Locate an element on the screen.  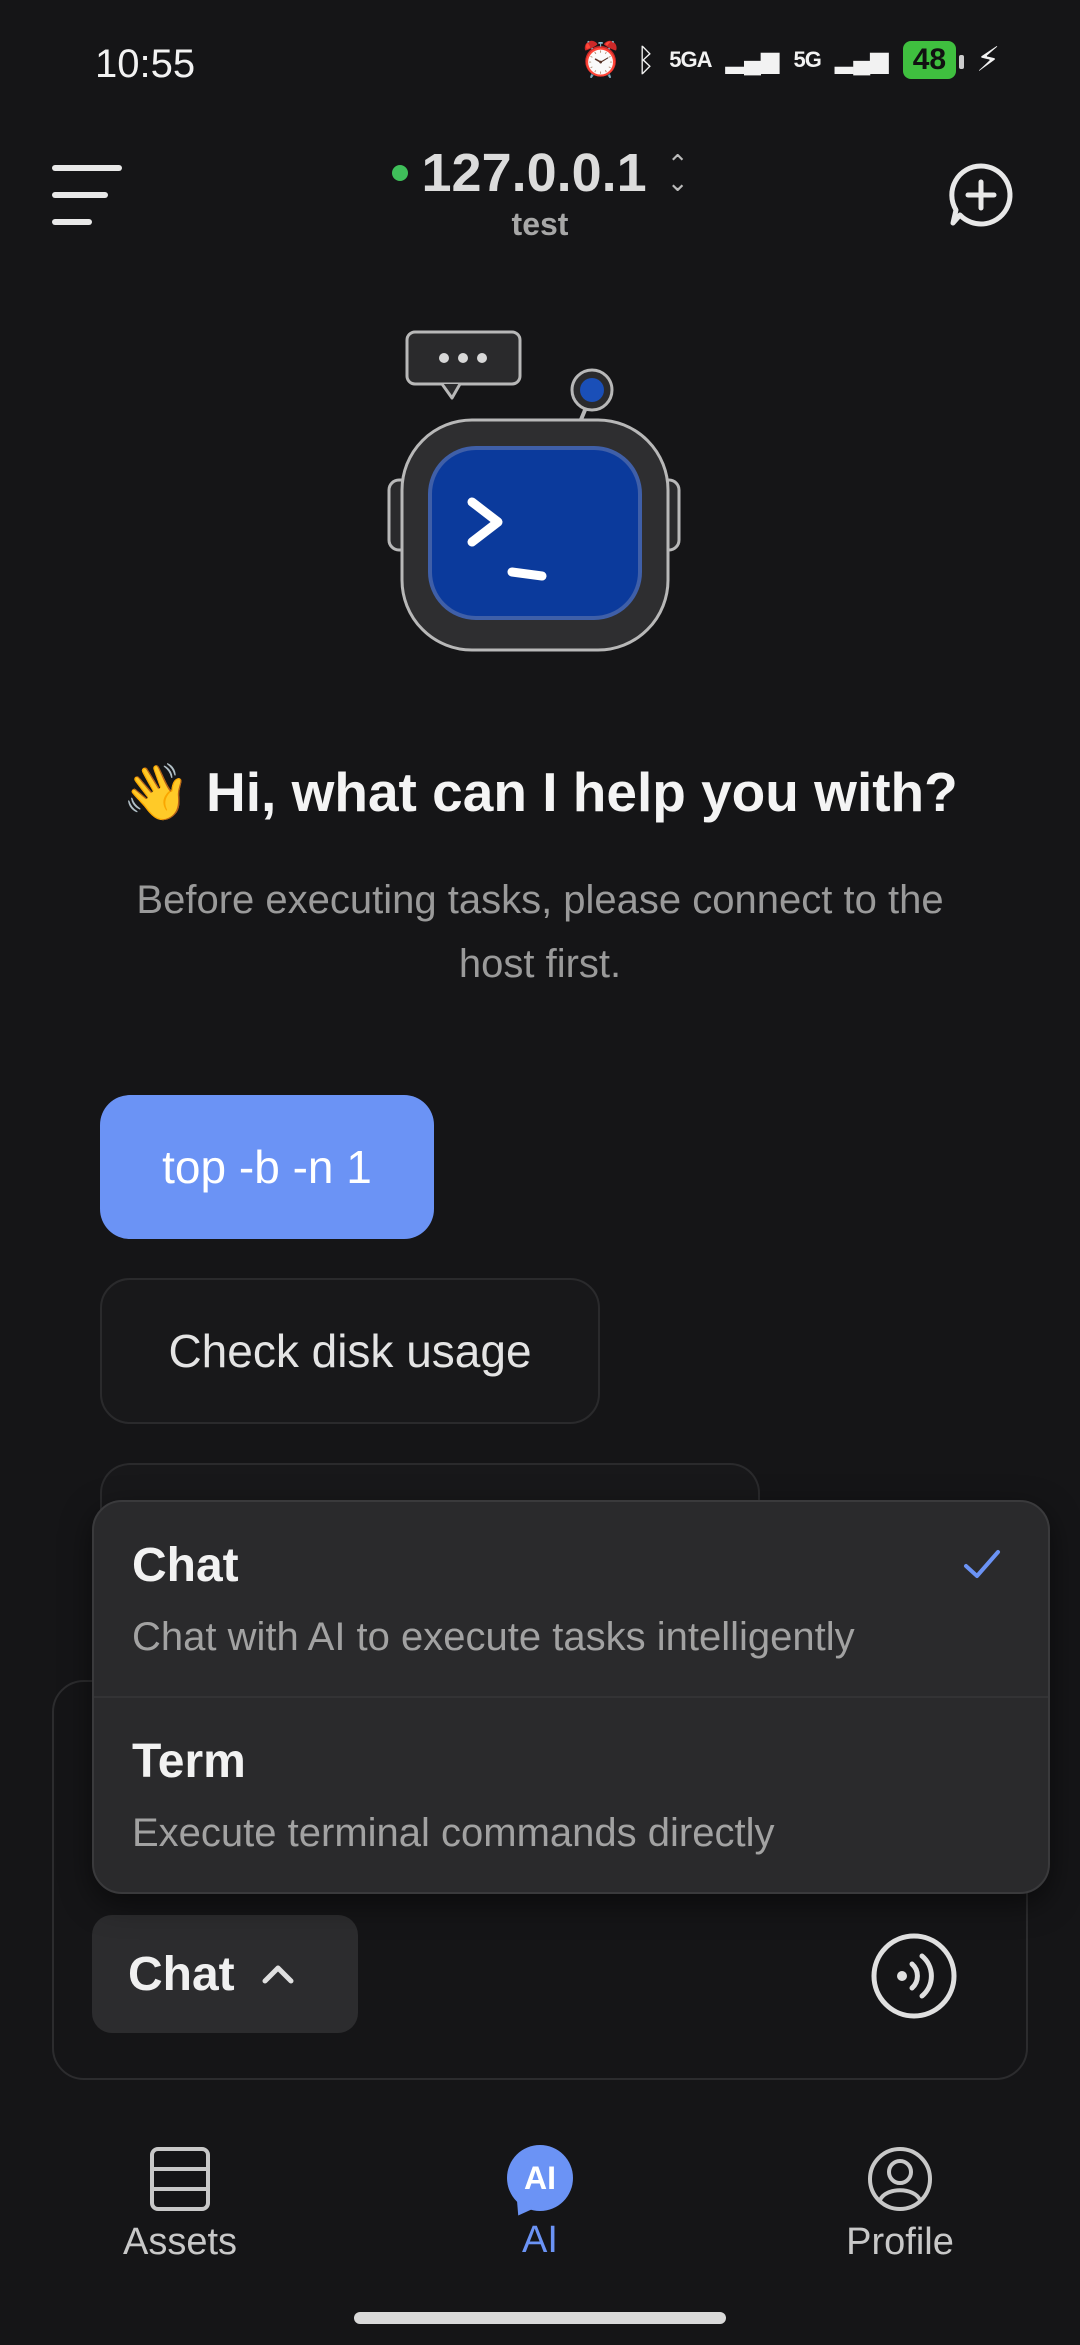
mode-option-term: Term Execute terminal commands directly is located at coordinates (571, 1795).